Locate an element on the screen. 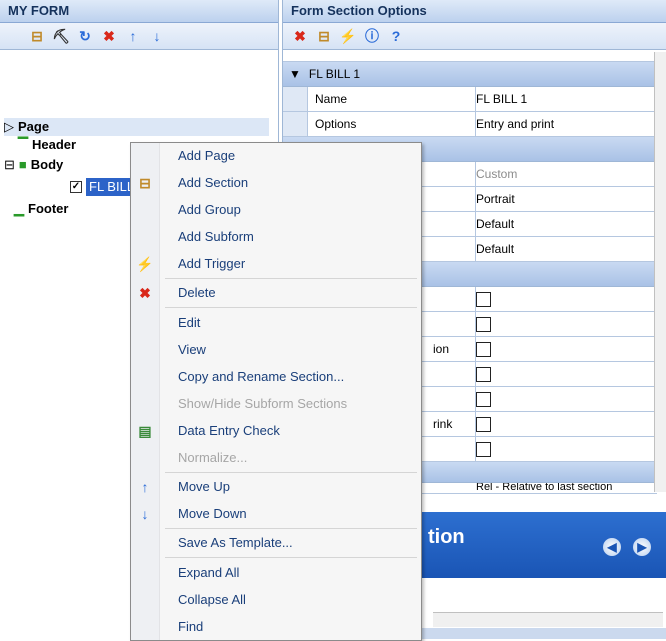  page-icon: ▷ is located at coordinates (9, 126).